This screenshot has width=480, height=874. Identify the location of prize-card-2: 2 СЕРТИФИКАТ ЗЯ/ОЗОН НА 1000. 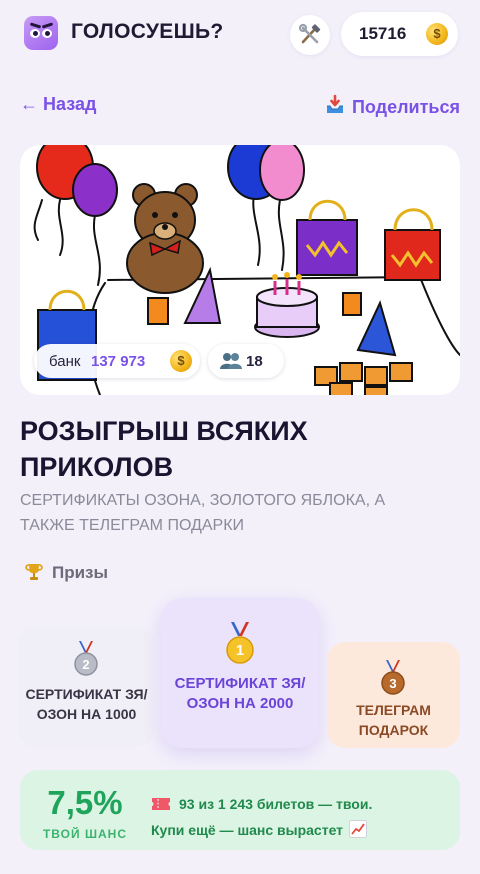
(86, 687).